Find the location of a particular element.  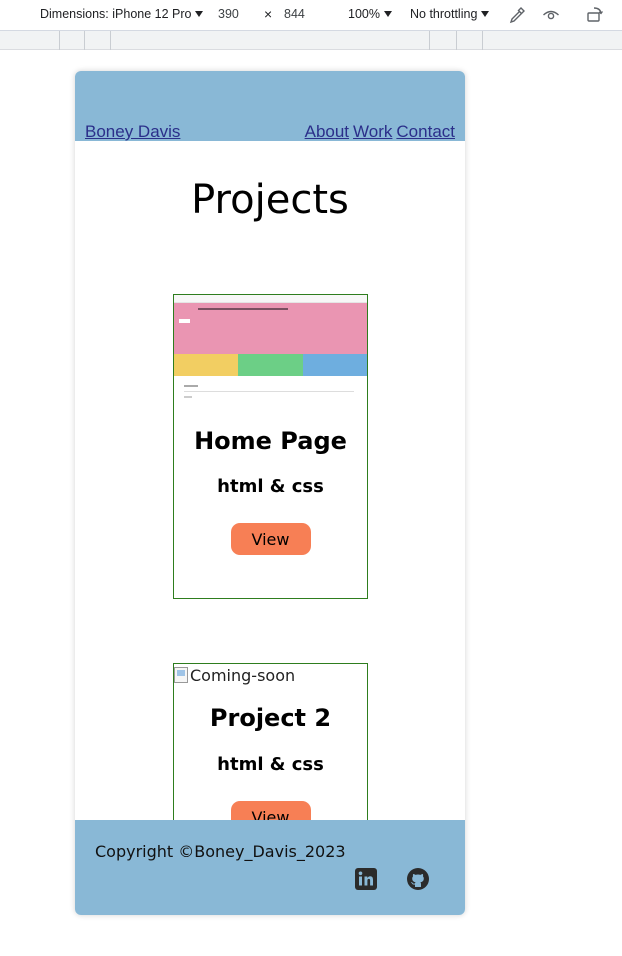

brand-link: Boney Davis is located at coordinates (132, 132).